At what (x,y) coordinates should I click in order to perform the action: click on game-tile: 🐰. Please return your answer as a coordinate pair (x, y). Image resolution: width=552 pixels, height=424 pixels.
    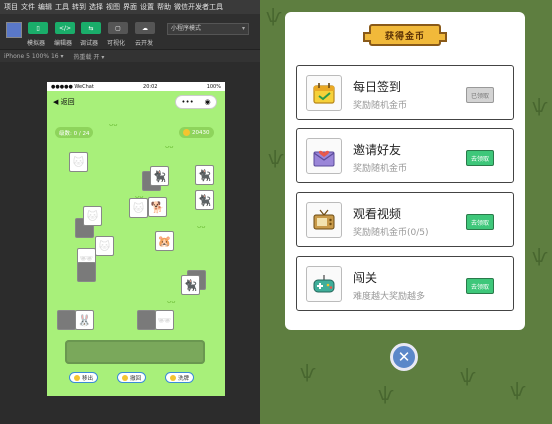
    Looking at the image, I should click on (84, 320).